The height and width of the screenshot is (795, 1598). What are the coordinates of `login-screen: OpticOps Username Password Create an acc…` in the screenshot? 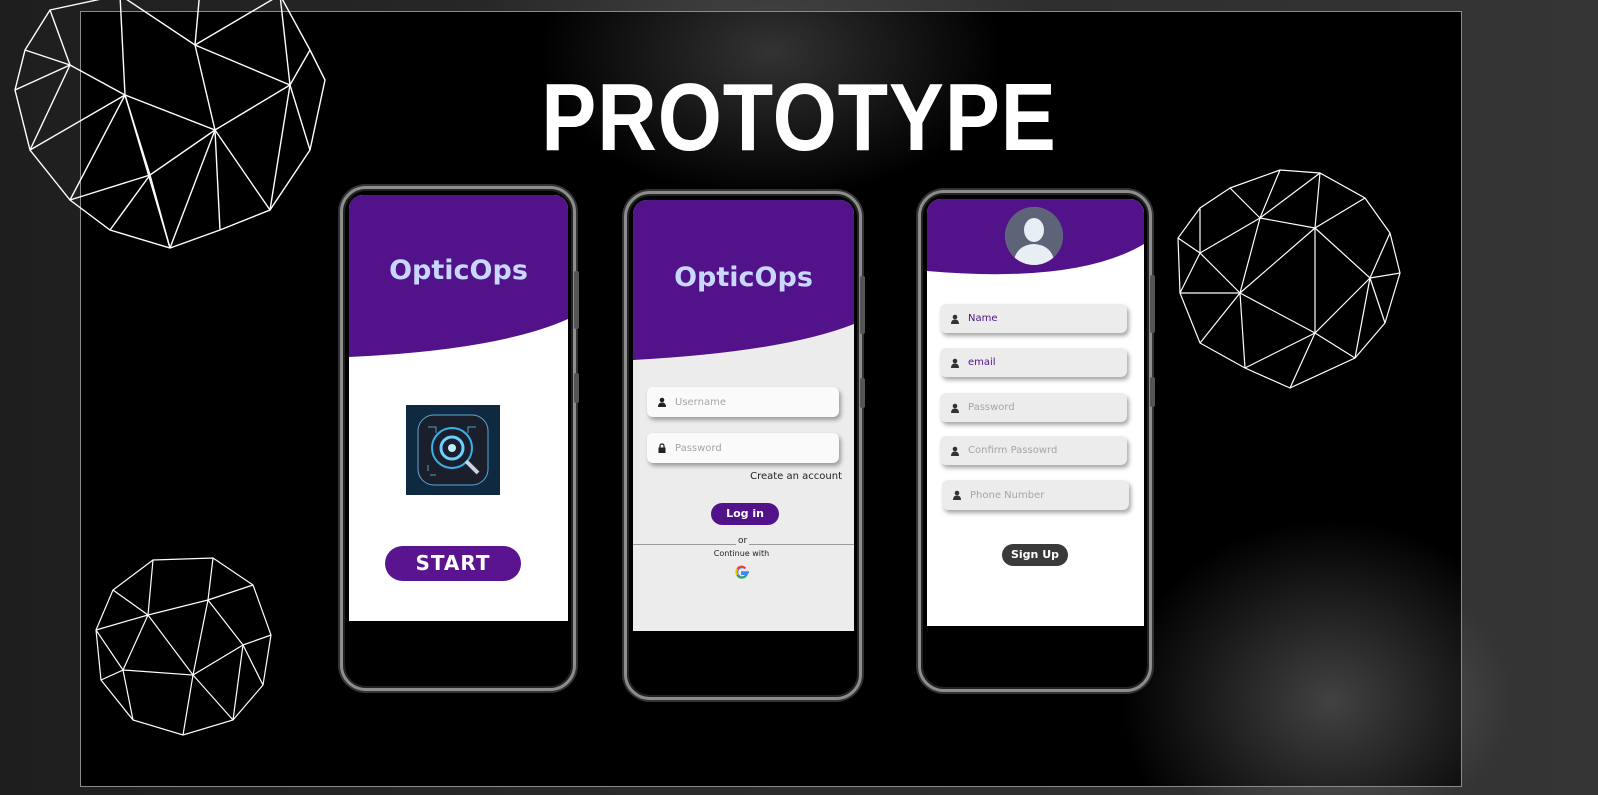 It's located at (743, 415).